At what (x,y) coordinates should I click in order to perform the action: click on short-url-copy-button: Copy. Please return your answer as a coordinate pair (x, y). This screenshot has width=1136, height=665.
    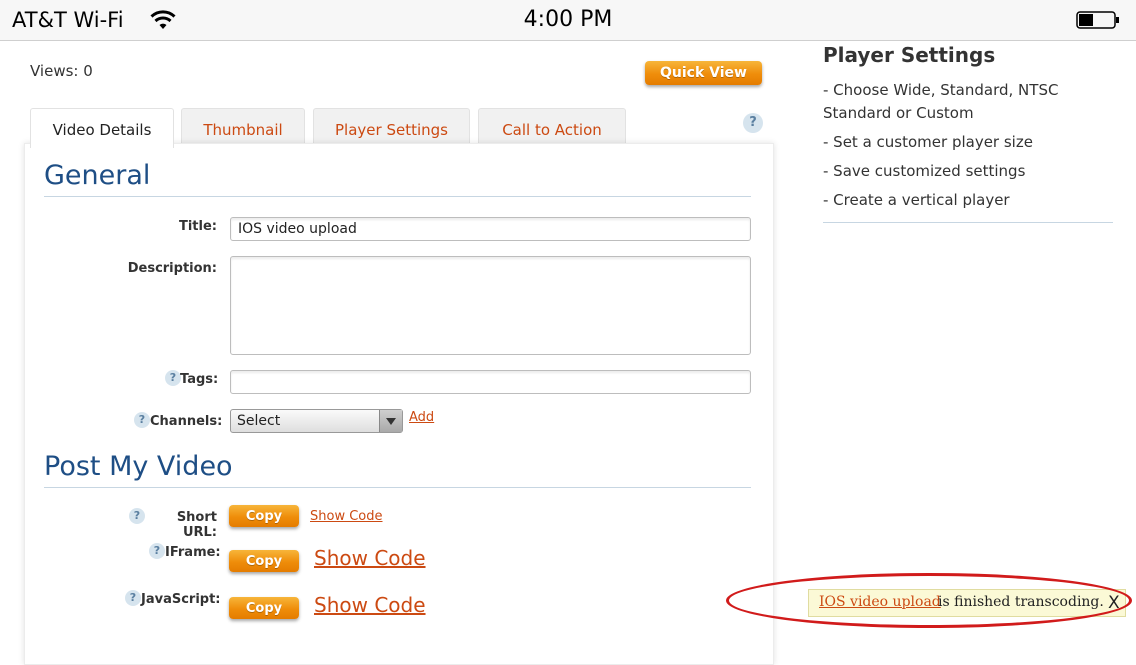
    Looking at the image, I should click on (264, 516).